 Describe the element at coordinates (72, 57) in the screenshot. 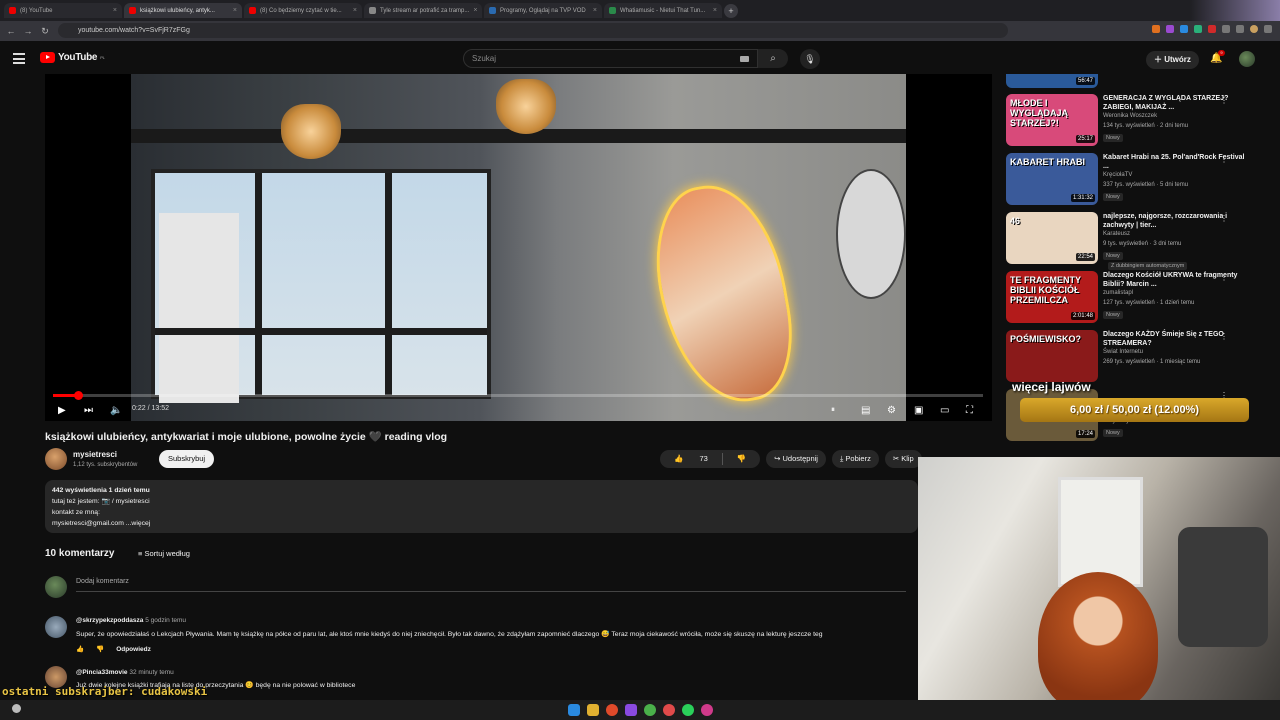

I see `youtube-logo: YouTube PL` at that location.